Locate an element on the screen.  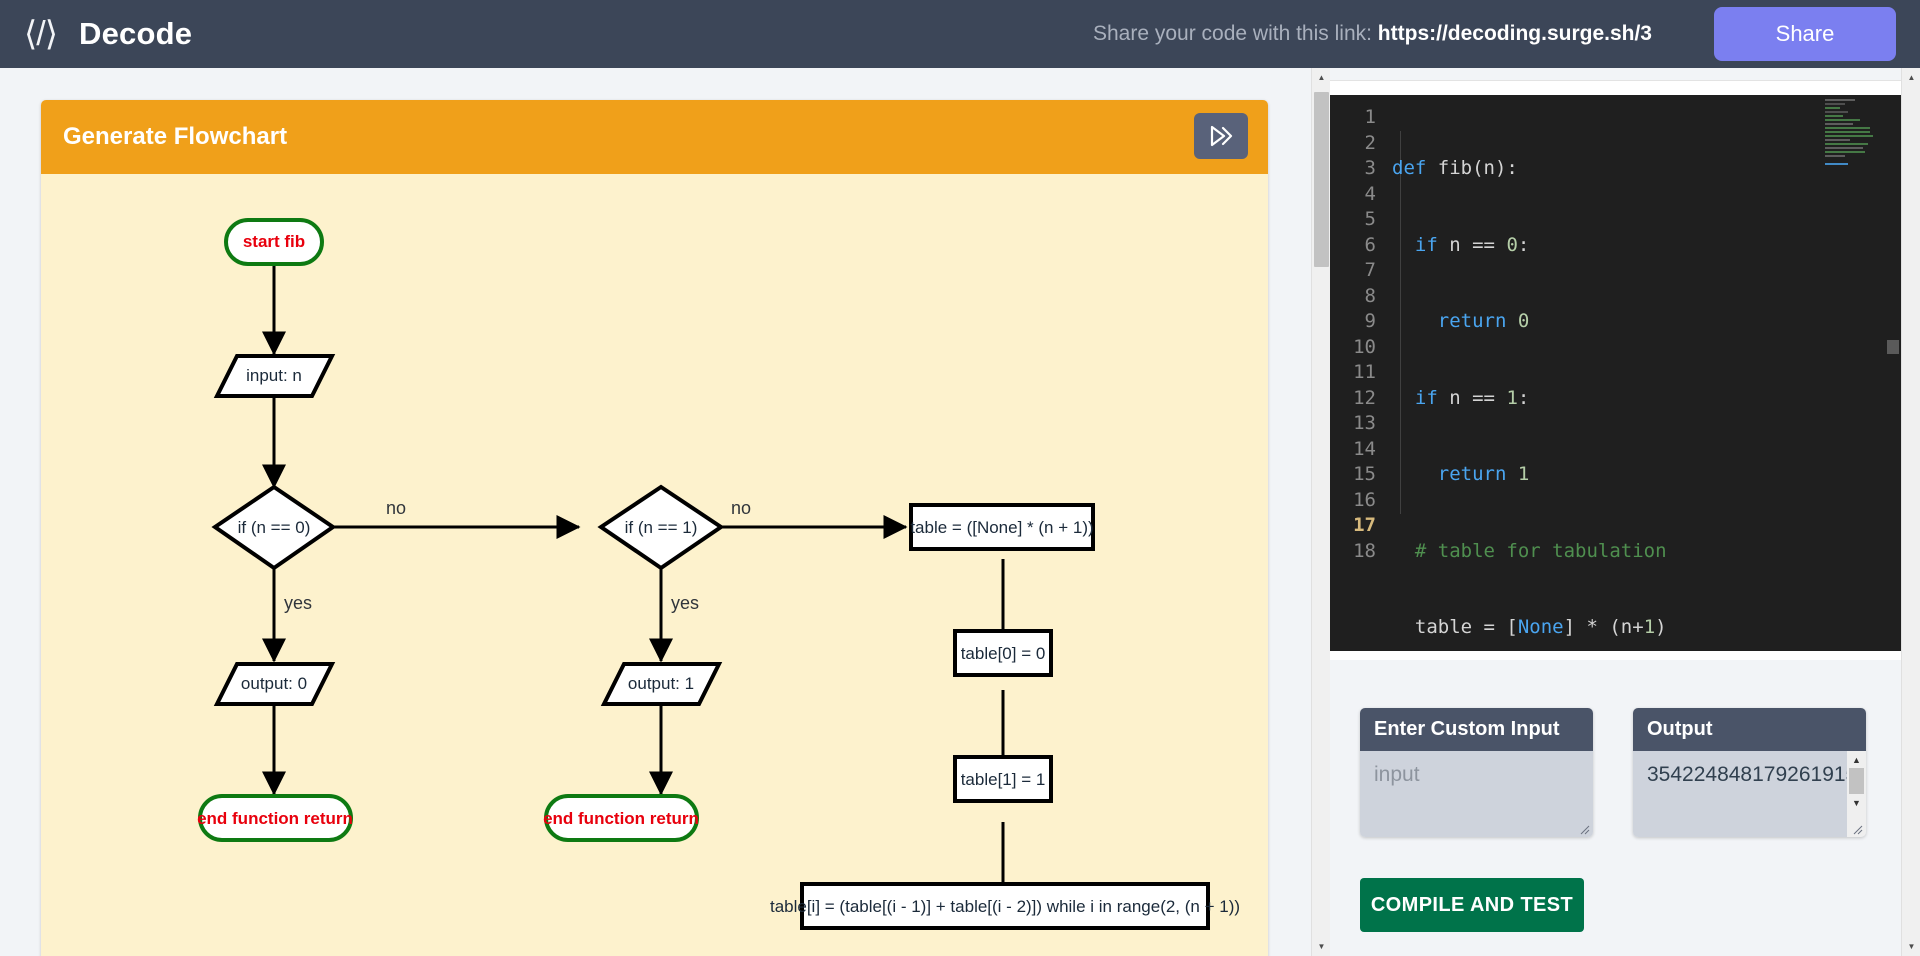
code-line: table = [None] * (n+1) is located at coordinates (1529, 627).